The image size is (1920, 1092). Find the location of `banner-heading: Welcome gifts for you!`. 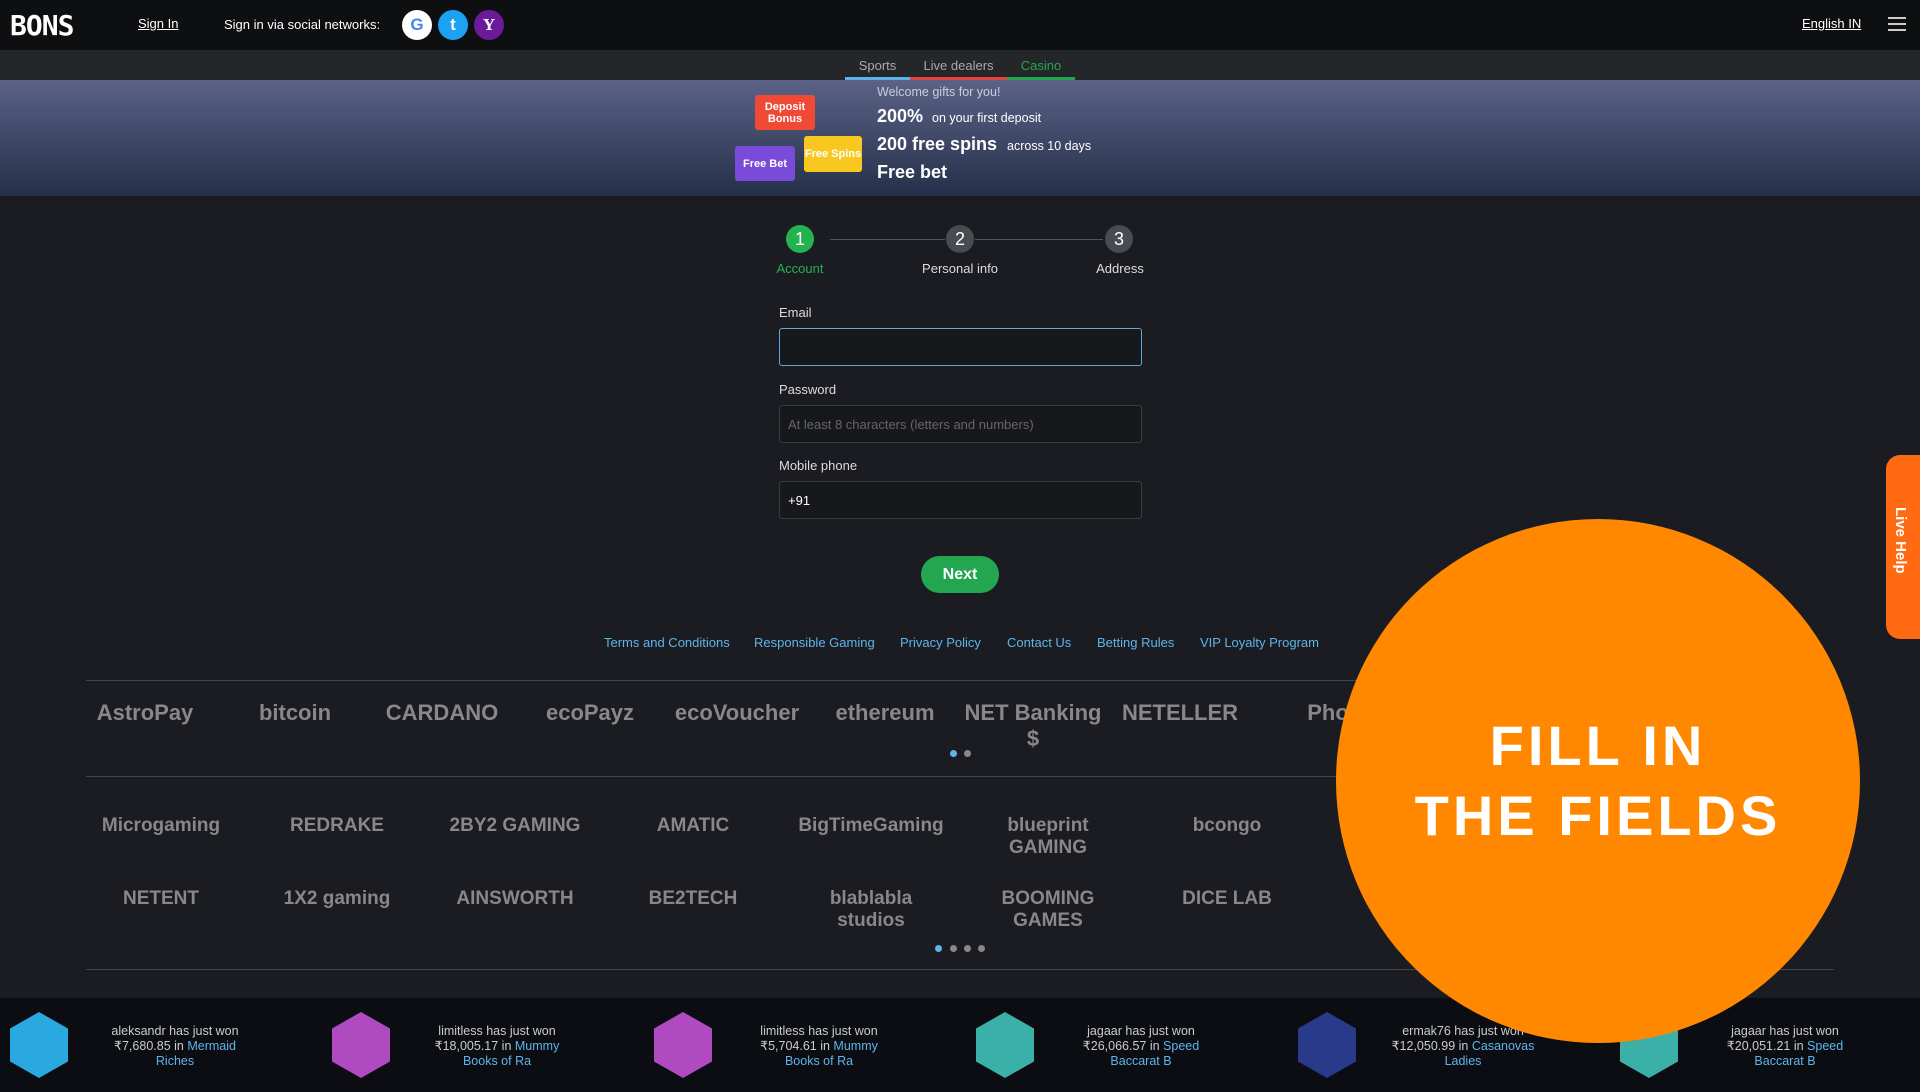

banner-heading: Welcome gifts for you! is located at coordinates (939, 92).